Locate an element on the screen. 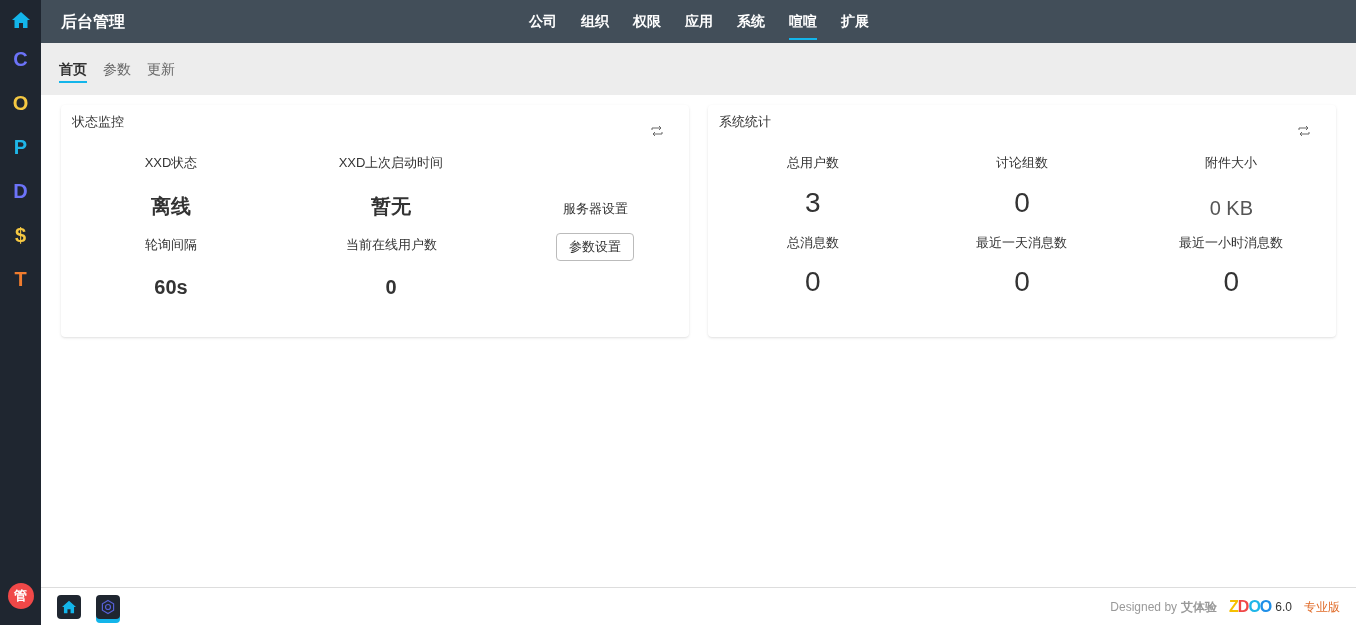  stat-label: 轮询间隔 is located at coordinates (171, 244).